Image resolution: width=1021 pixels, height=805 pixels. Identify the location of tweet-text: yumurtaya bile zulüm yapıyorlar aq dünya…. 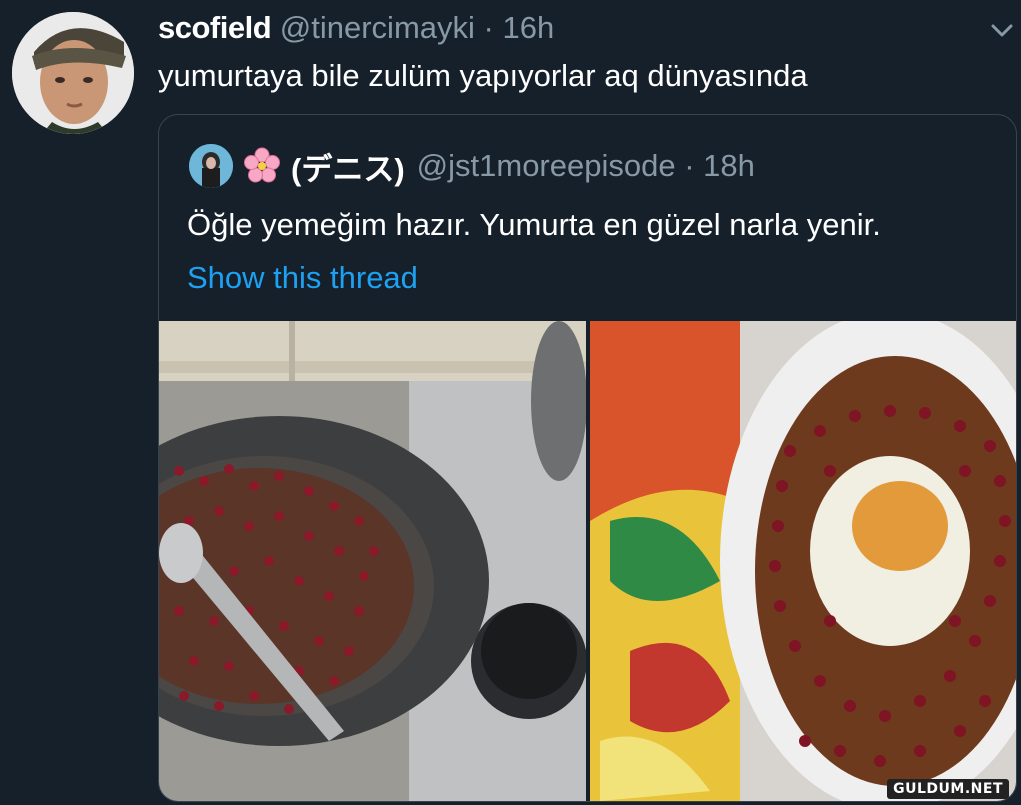
(483, 75).